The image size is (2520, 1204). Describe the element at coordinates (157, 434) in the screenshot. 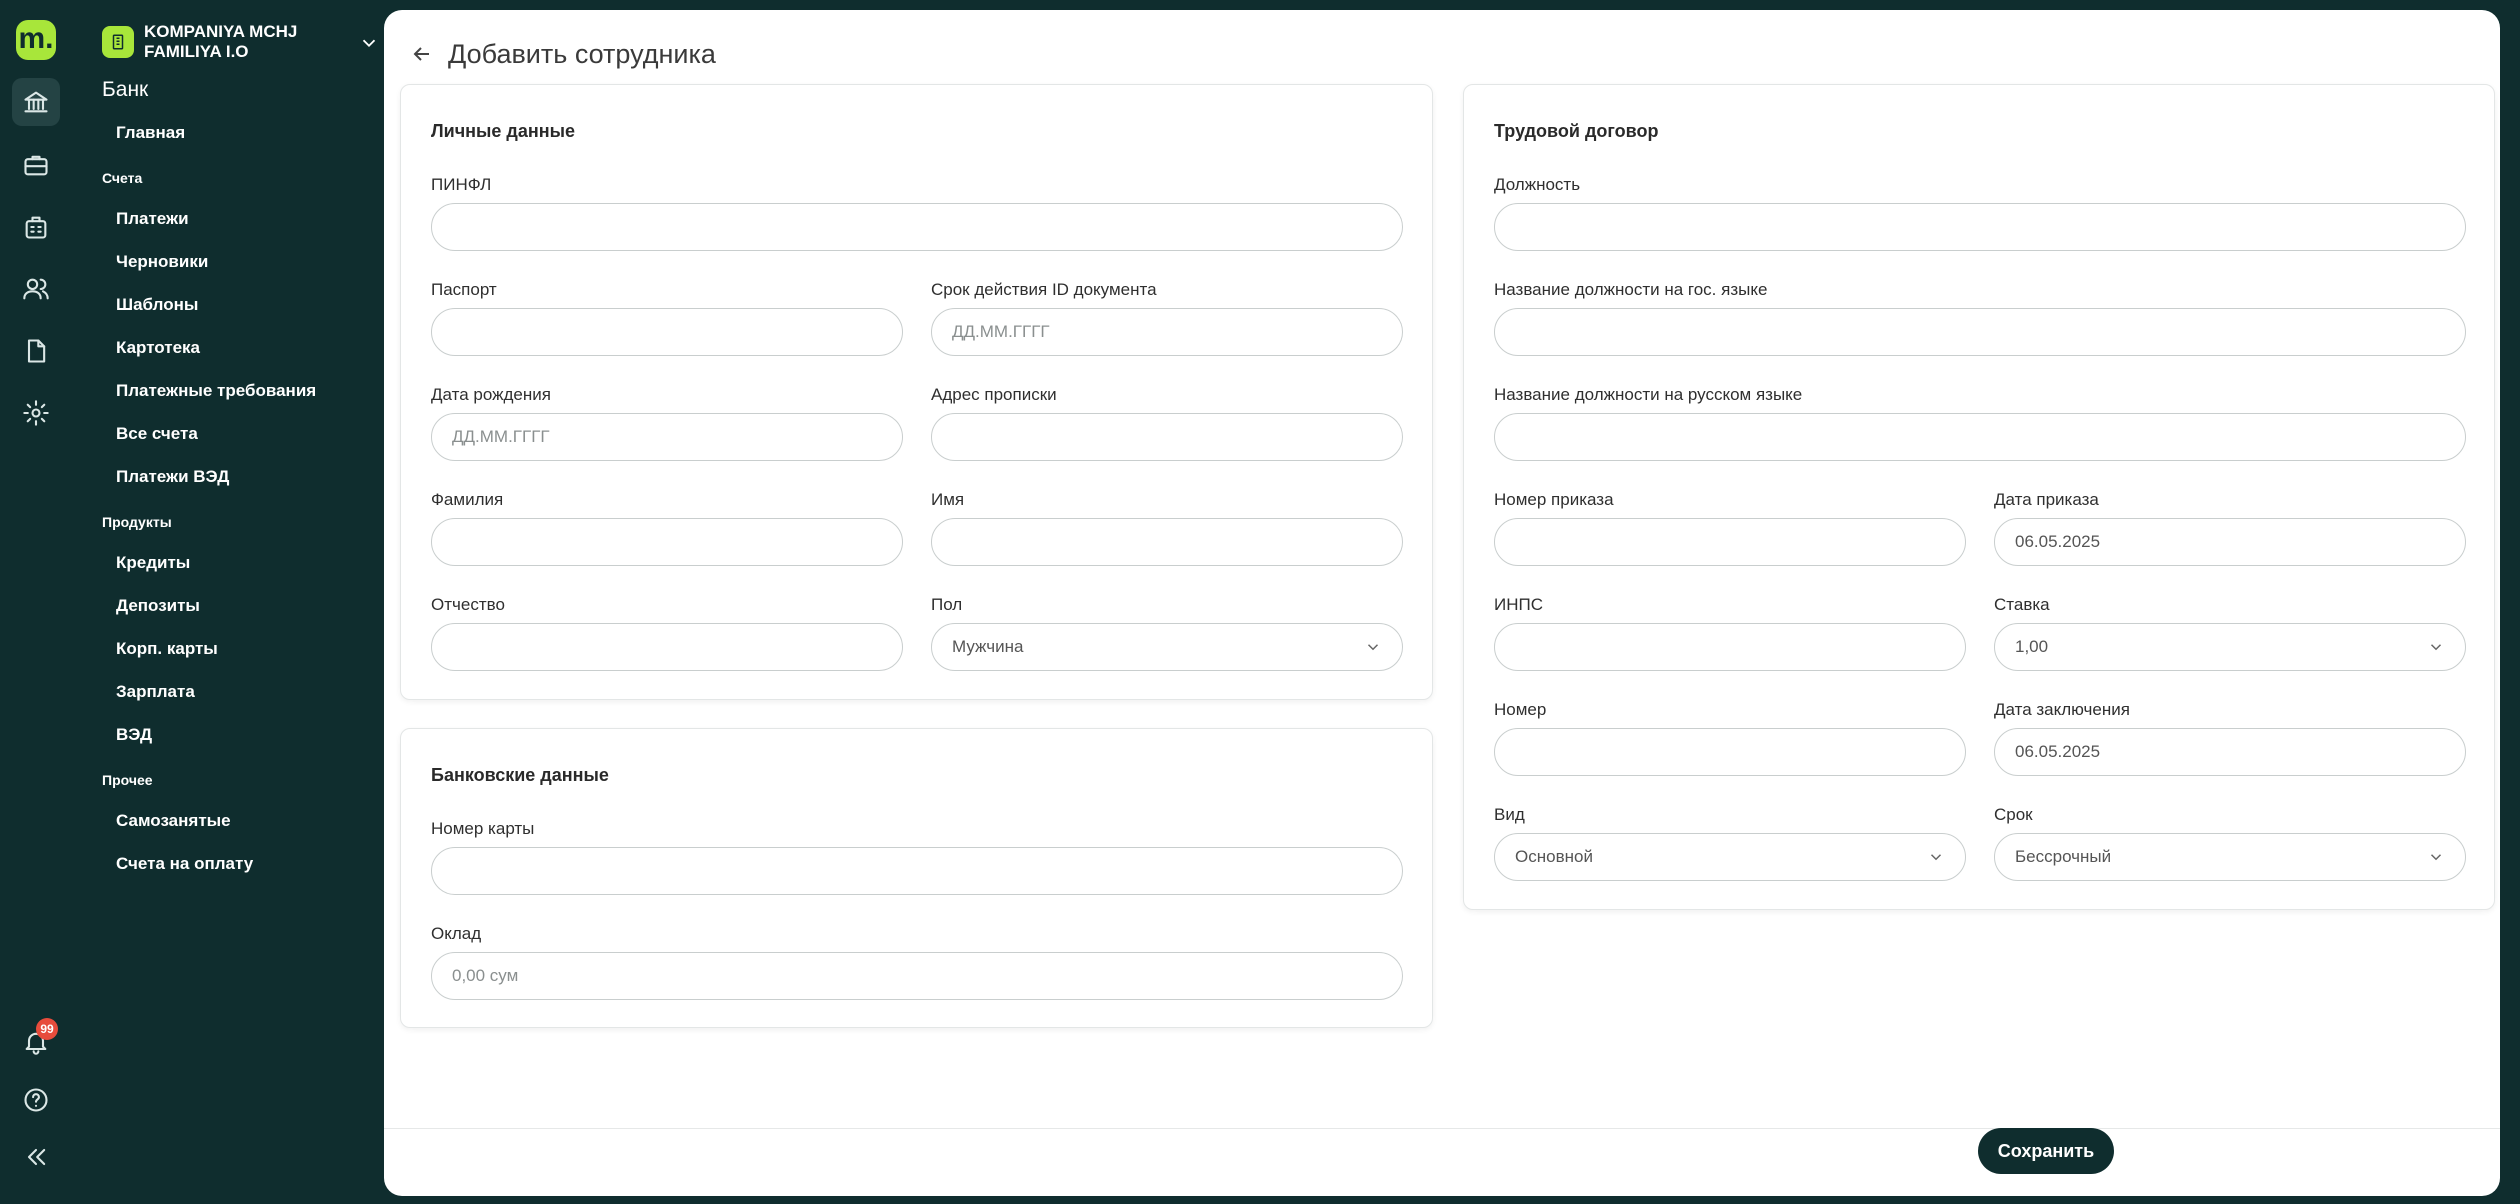

I see `sidebar-item-all-accounts: Все счета` at that location.